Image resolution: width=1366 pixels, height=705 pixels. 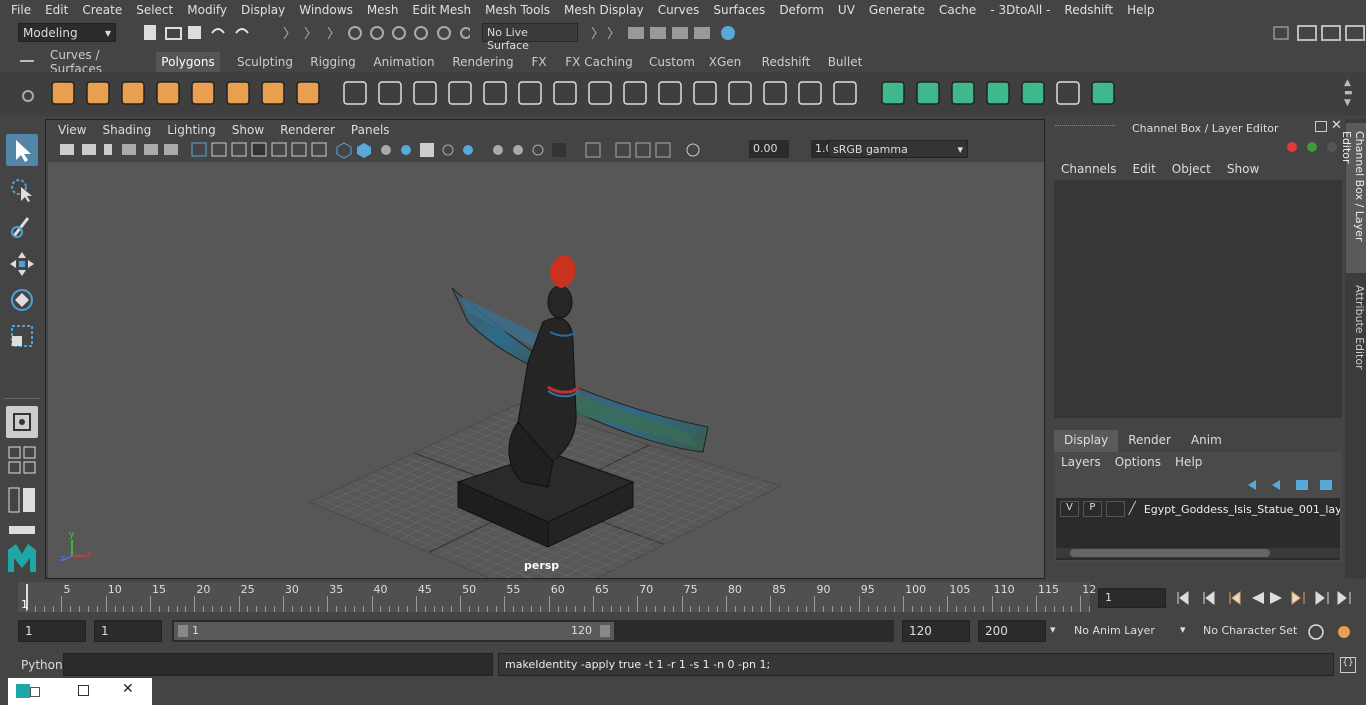 I want to click on tab-attribute-editor: Attribute Editor, so click(x=1356, y=326).